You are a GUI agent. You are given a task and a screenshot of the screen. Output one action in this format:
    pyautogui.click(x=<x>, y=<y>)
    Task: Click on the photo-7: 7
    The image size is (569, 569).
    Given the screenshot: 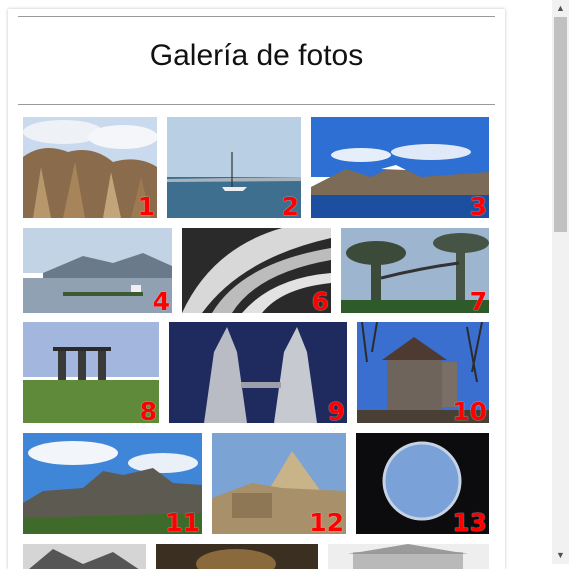 What is the action you would take?
    pyautogui.click(x=415, y=270)
    